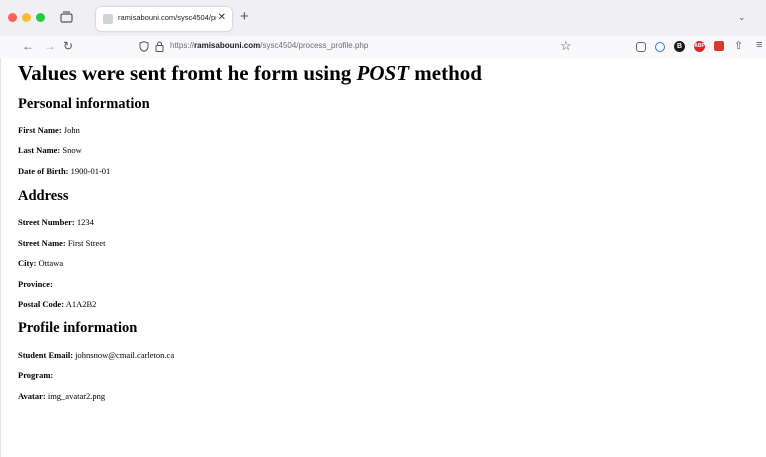  I want to click on field-first-name: First Name: John, so click(49, 130).